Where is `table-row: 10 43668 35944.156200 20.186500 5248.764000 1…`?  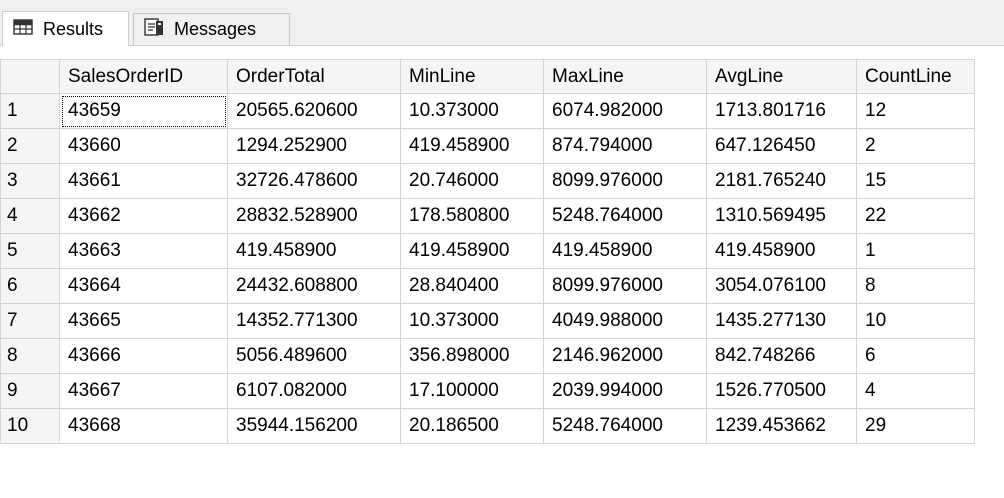
table-row: 10 43668 35944.156200 20.186500 5248.764000 1… is located at coordinates (487, 426).